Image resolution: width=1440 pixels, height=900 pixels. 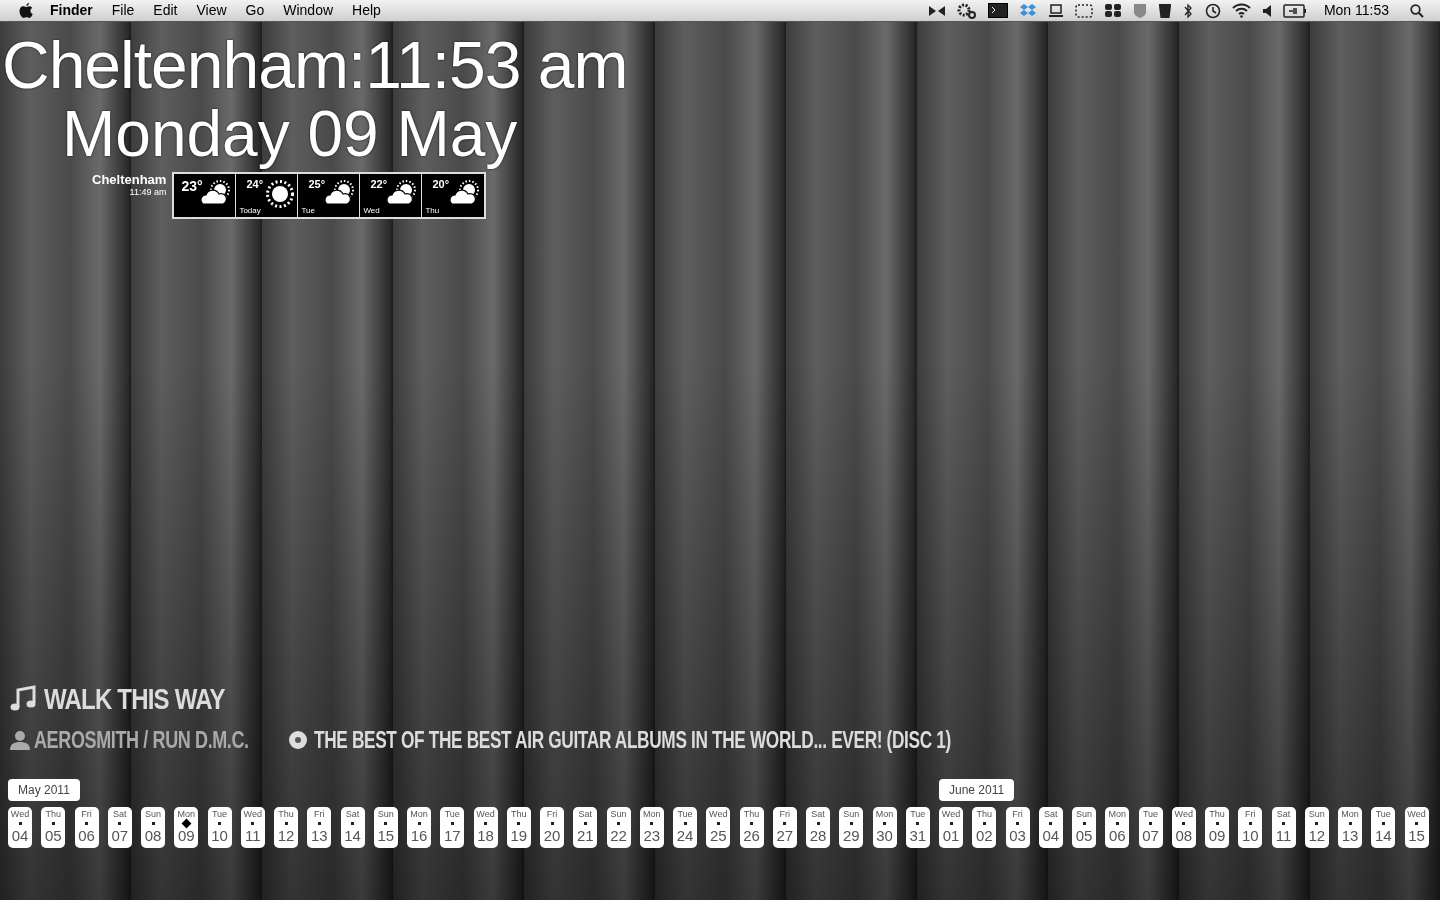 What do you see at coordinates (298, 740) in the screenshot?
I see `disc-icon` at bounding box center [298, 740].